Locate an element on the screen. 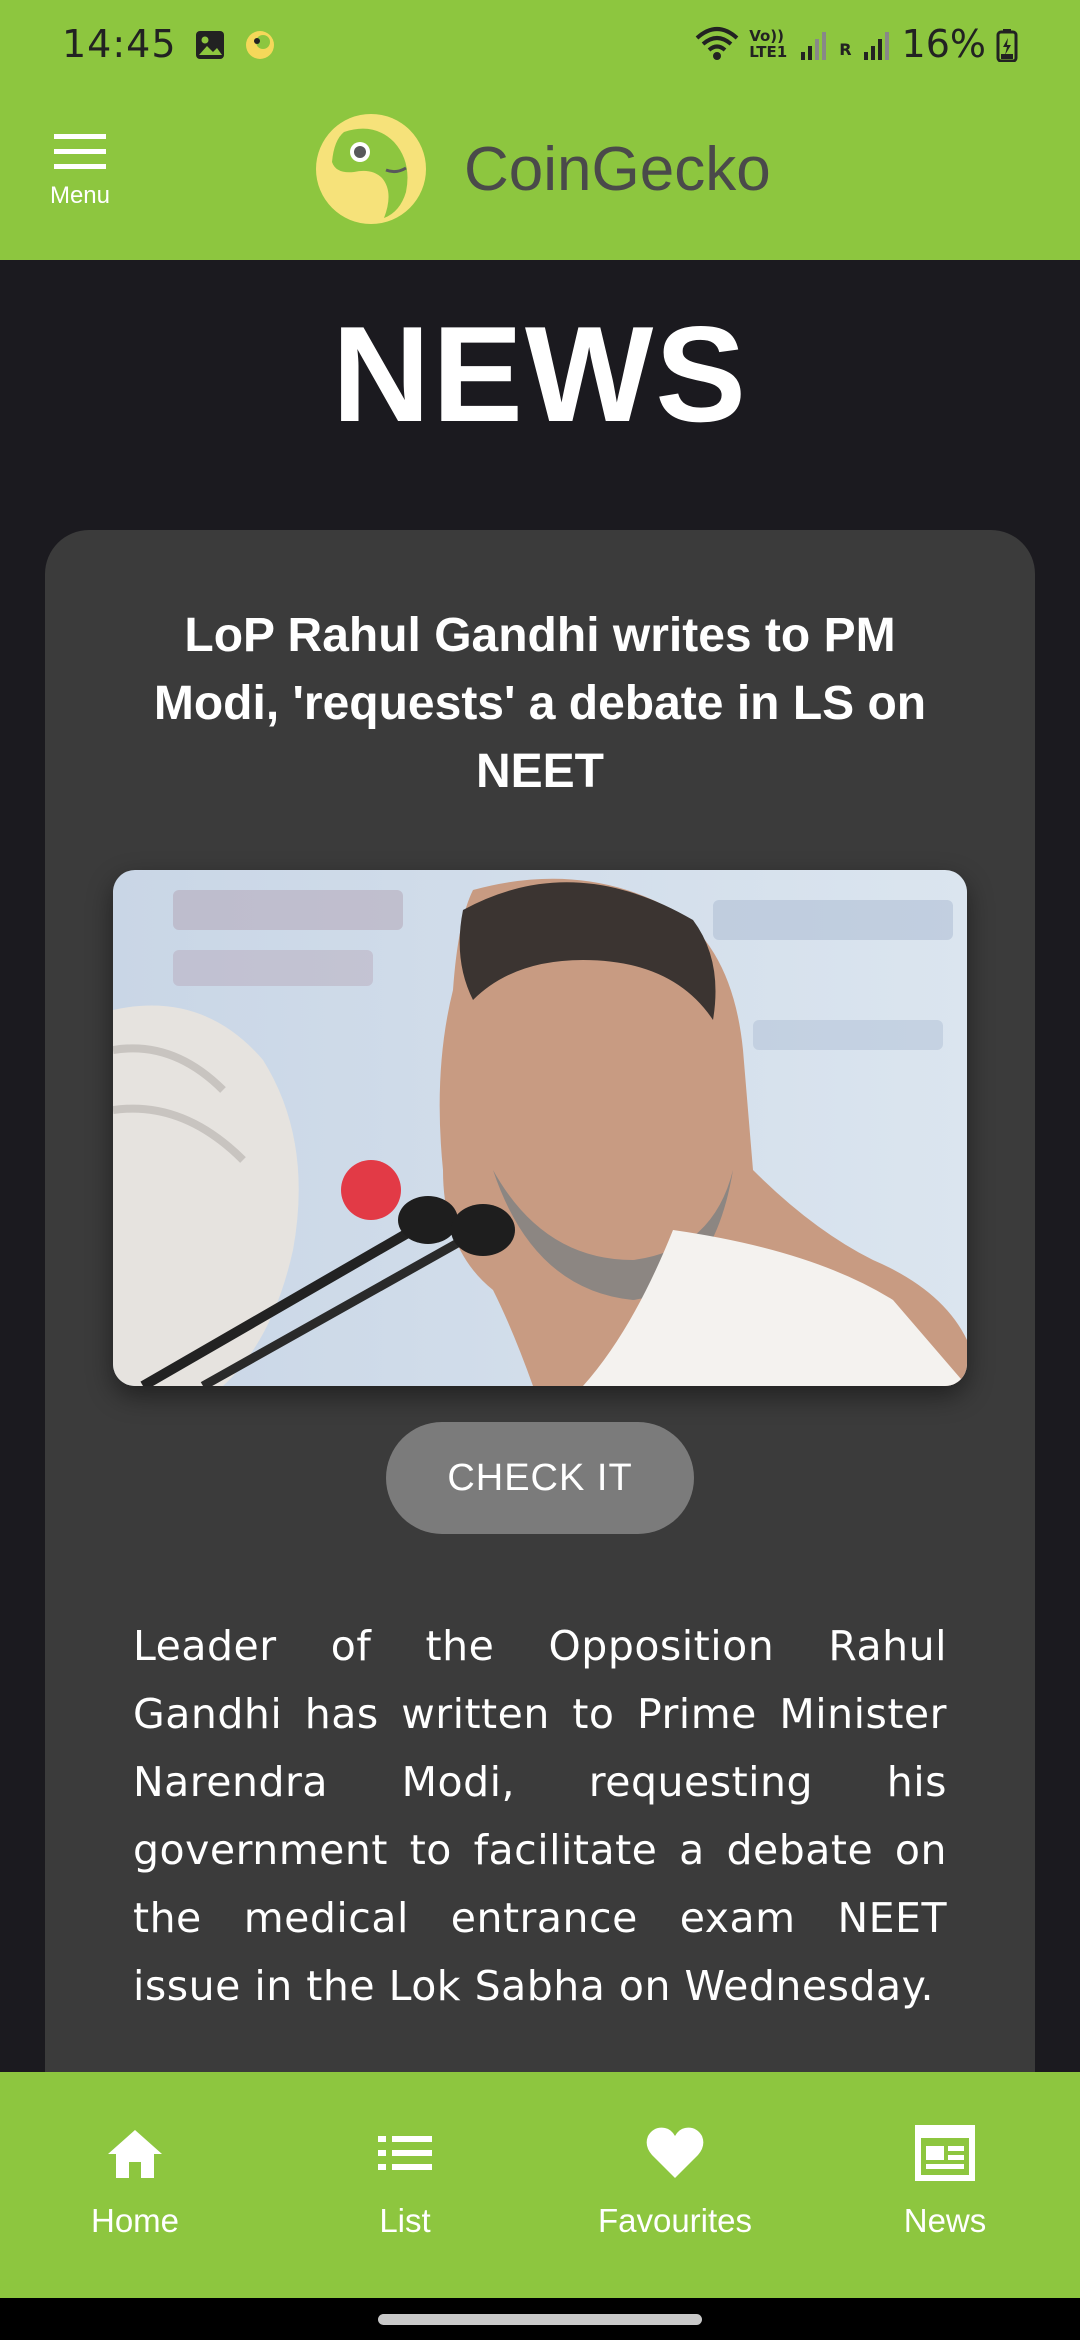  page-title: NEWS is located at coordinates (540, 374).